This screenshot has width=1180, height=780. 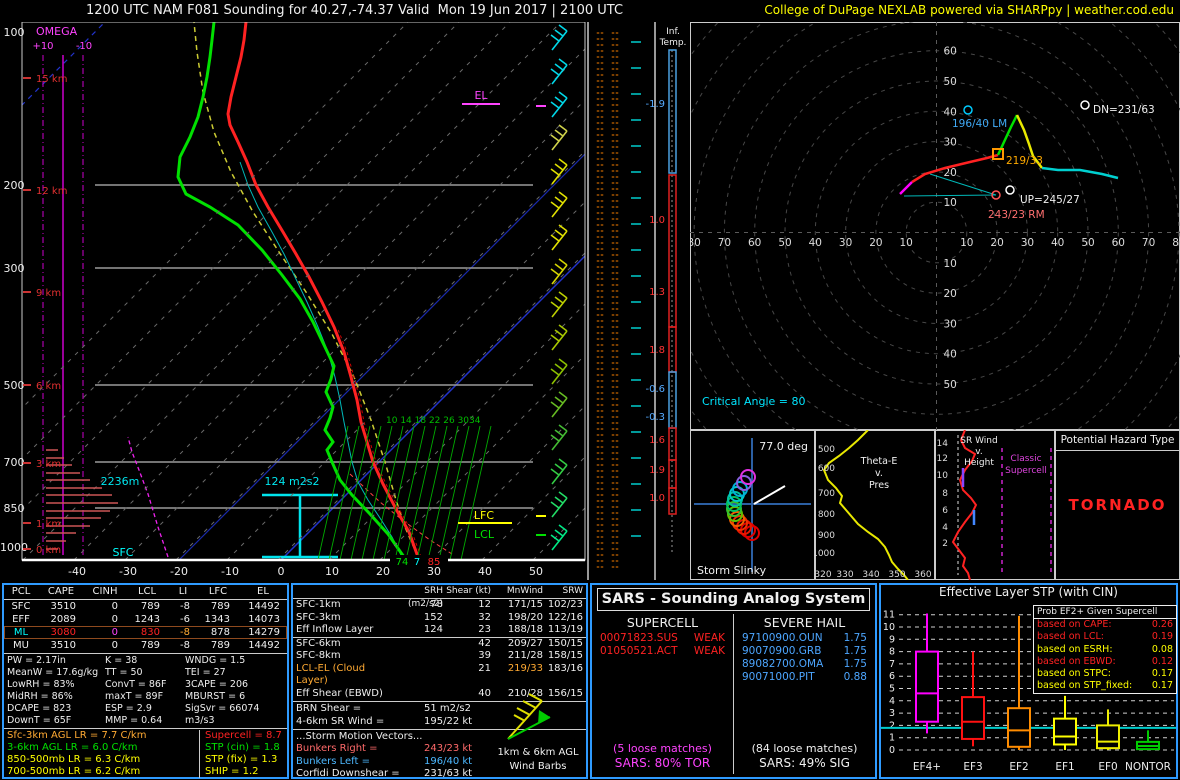 I want to click on bunkers-left-label: 196/40 LM, so click(x=979, y=124).